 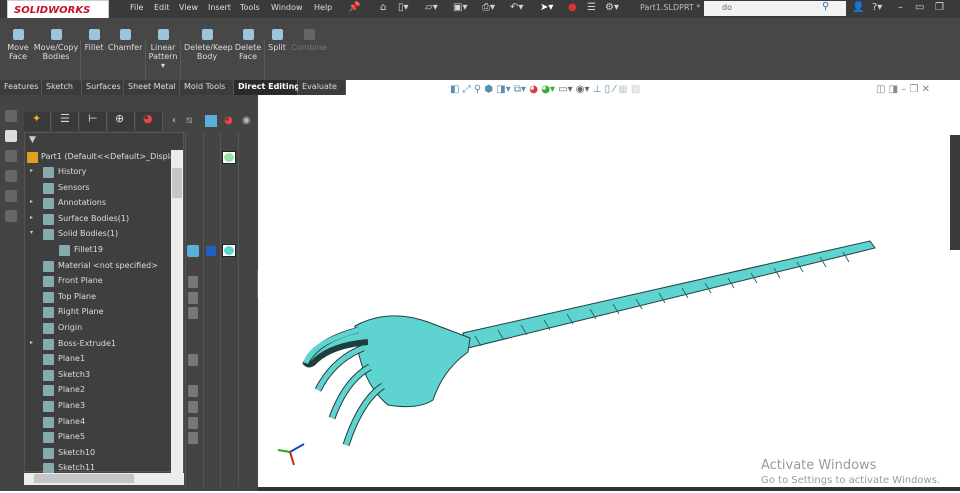 What do you see at coordinates (163, 65) in the screenshot?
I see `dropdown-arrow-icon: ▾` at bounding box center [163, 65].